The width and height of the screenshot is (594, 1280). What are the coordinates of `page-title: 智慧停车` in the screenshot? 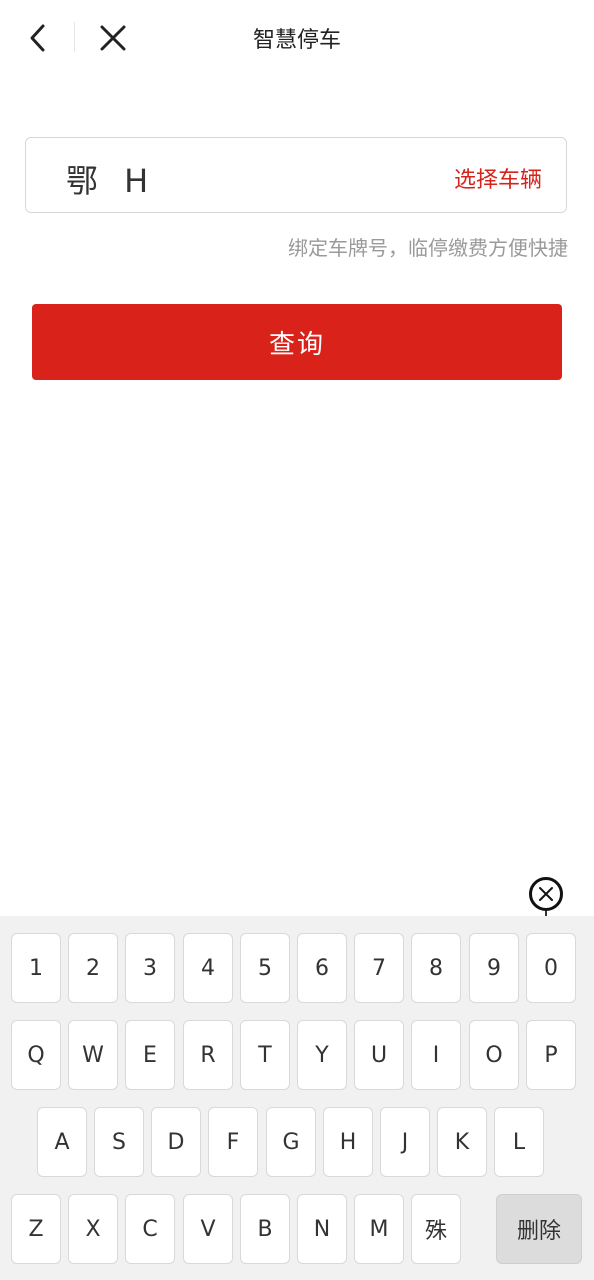 It's located at (296, 40).